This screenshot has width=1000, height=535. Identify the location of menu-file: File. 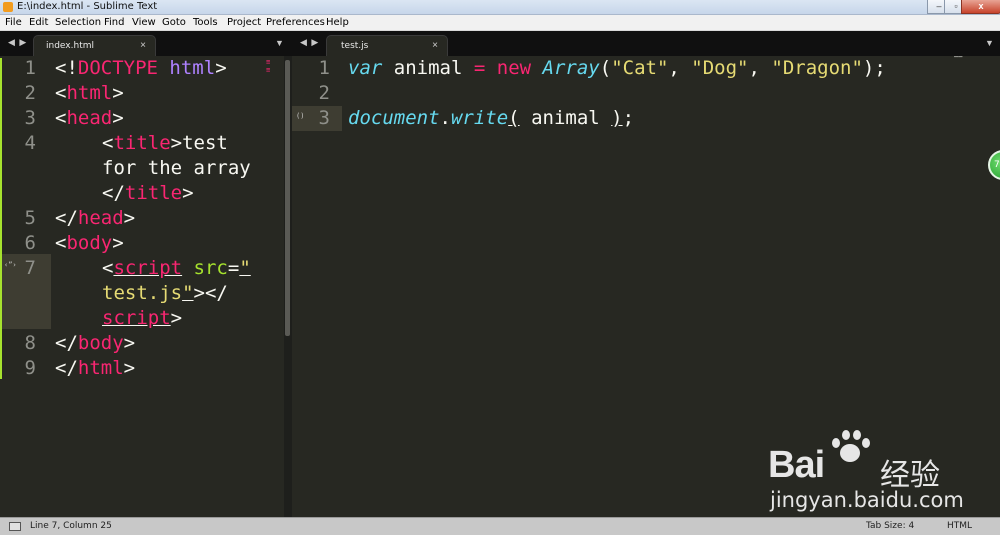
(13, 22).